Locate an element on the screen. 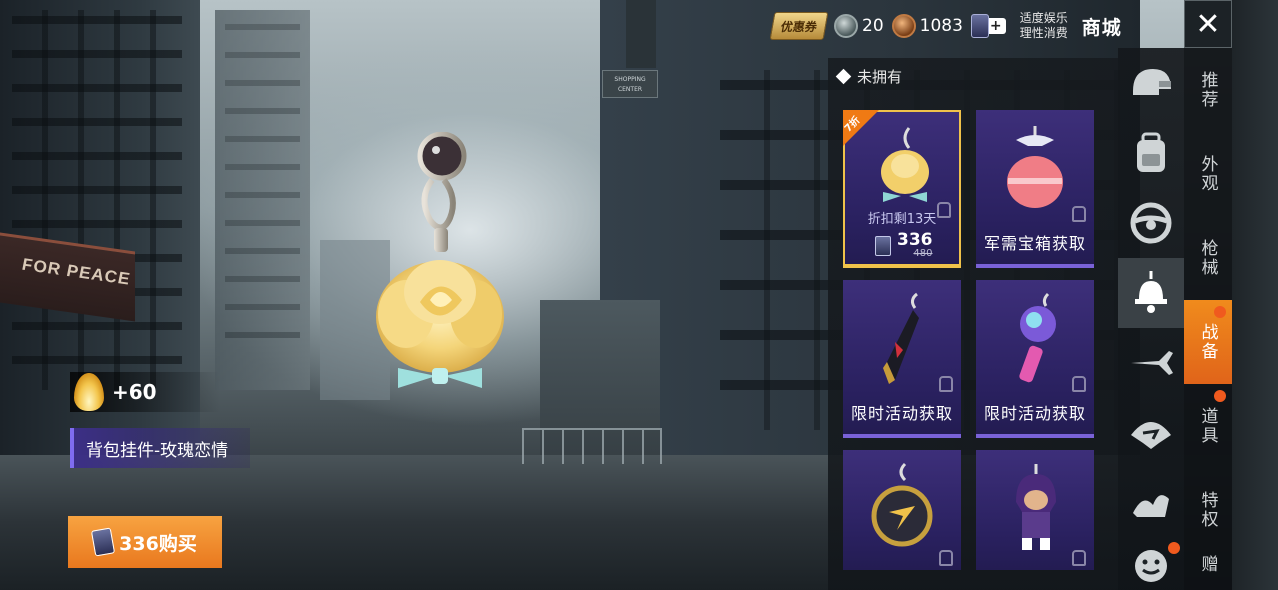 Image resolution: width=1278 pixels, height=590 pixels. teal-bow is located at coordinates (440, 378).